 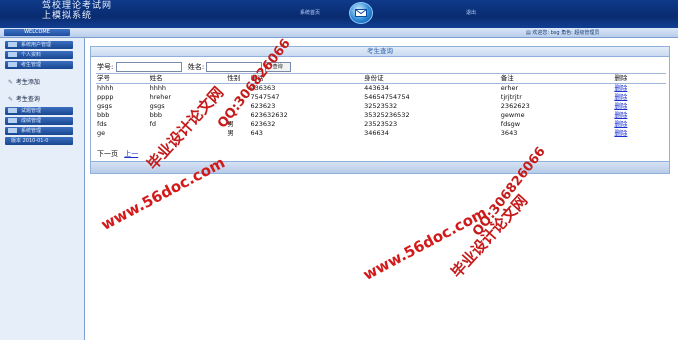 What do you see at coordinates (107, 154) in the screenshot?
I see `next-page-link: 下一页` at bounding box center [107, 154].